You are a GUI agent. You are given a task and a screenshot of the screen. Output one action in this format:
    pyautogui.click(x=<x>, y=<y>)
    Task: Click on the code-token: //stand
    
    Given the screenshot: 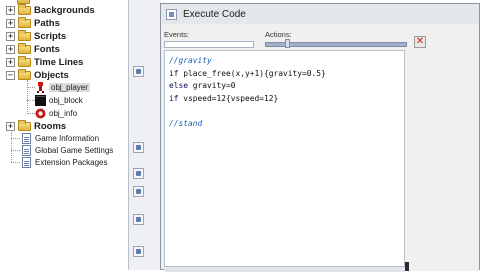 What is the action you would take?
    pyautogui.click(x=186, y=123)
    